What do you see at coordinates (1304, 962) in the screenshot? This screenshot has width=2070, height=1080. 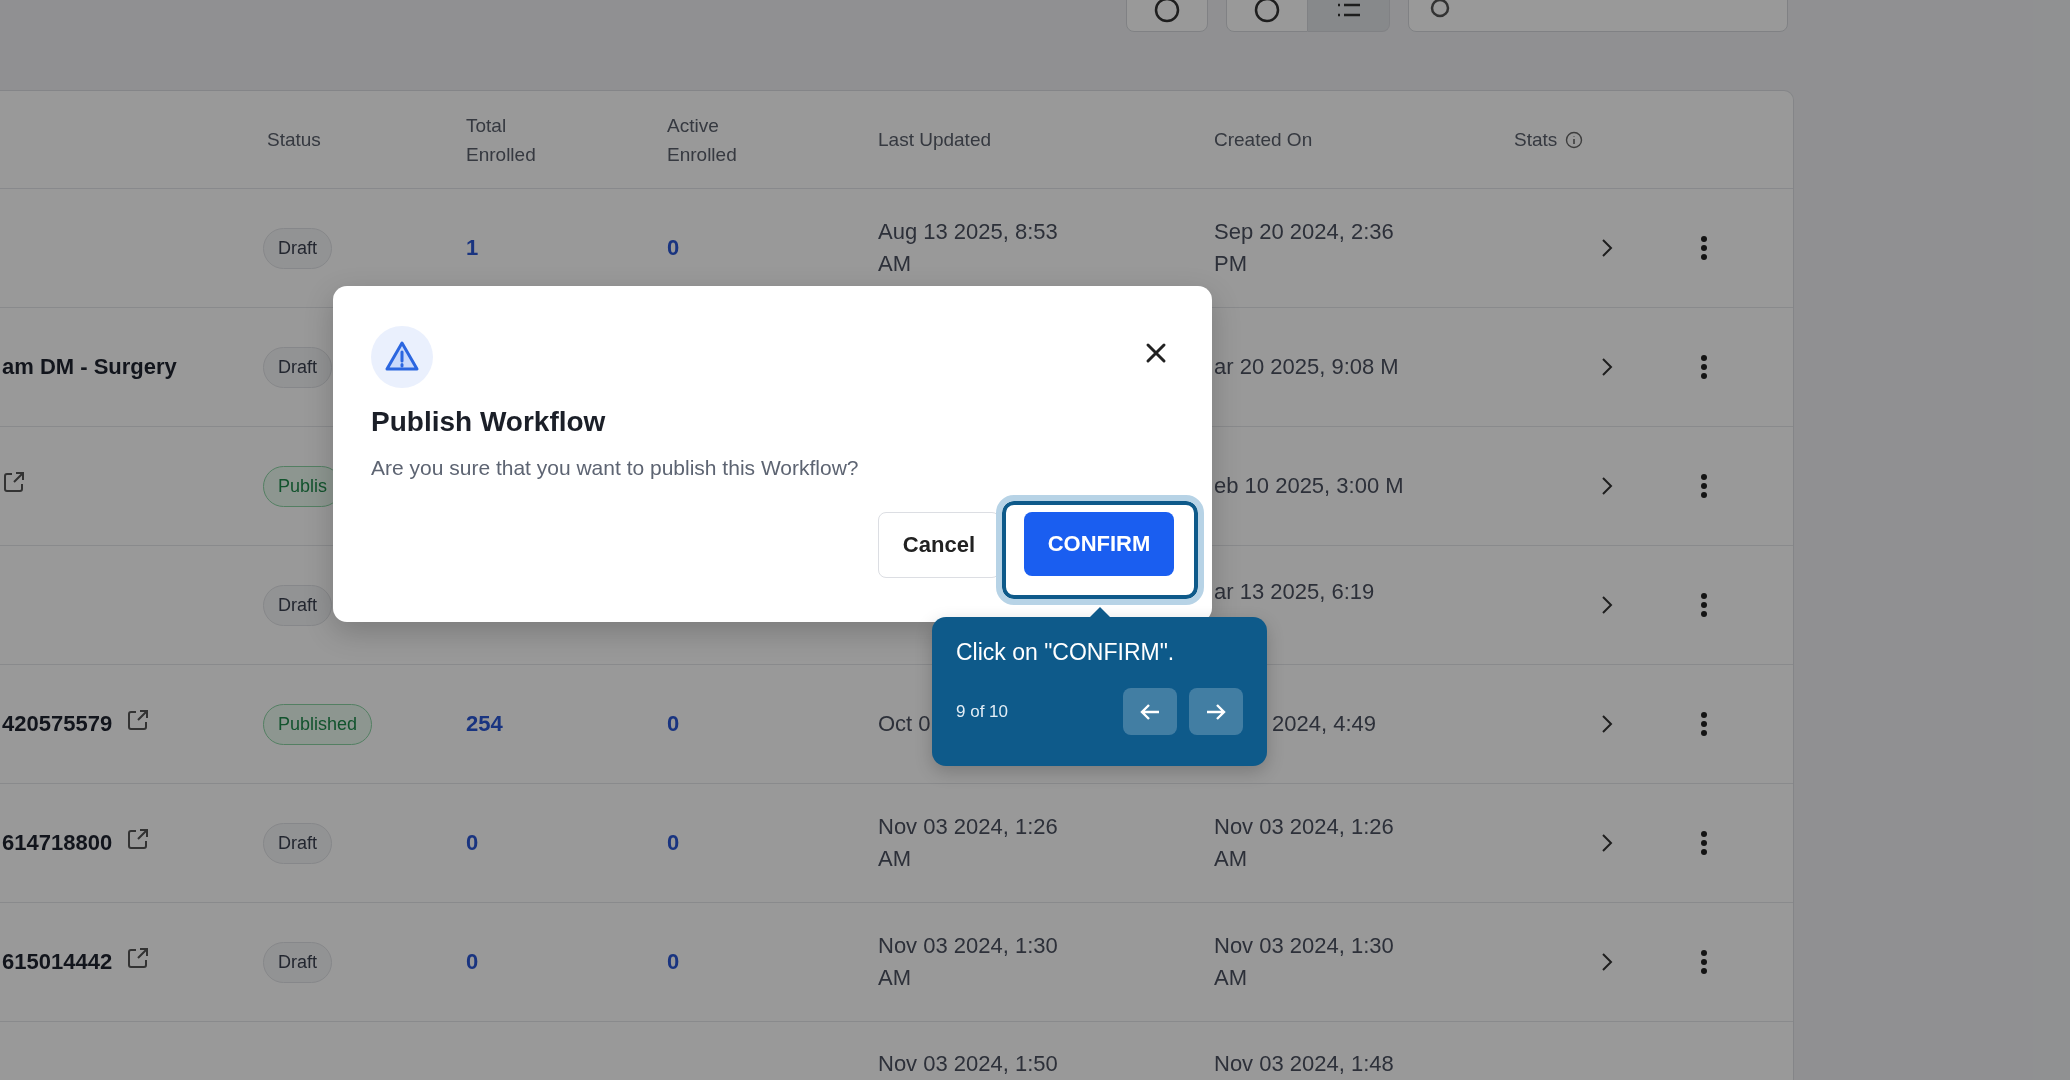 I see `created-on-date: Nov 03 2024, 1:30 AM` at bounding box center [1304, 962].